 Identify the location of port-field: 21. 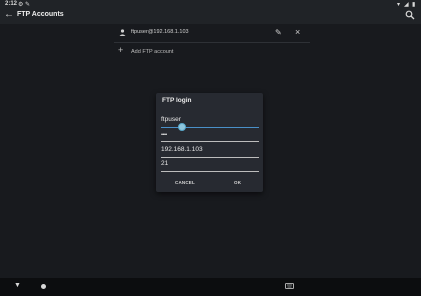
(210, 166).